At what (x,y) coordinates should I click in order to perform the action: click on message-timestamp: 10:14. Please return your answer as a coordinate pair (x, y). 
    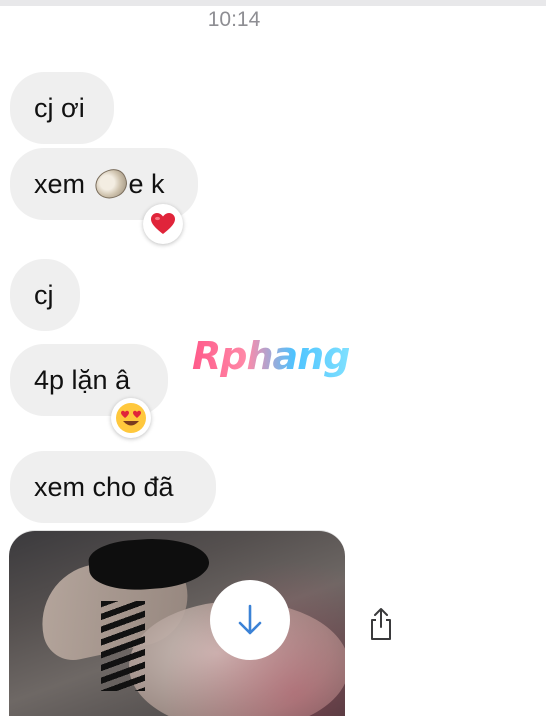
    Looking at the image, I should click on (234, 19).